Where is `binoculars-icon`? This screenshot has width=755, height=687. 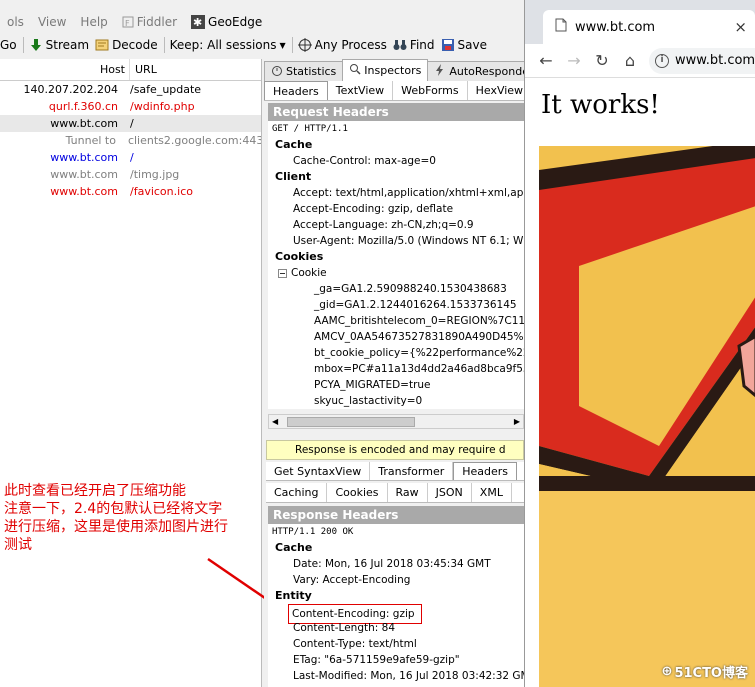
binoculars-icon is located at coordinates (400, 45).